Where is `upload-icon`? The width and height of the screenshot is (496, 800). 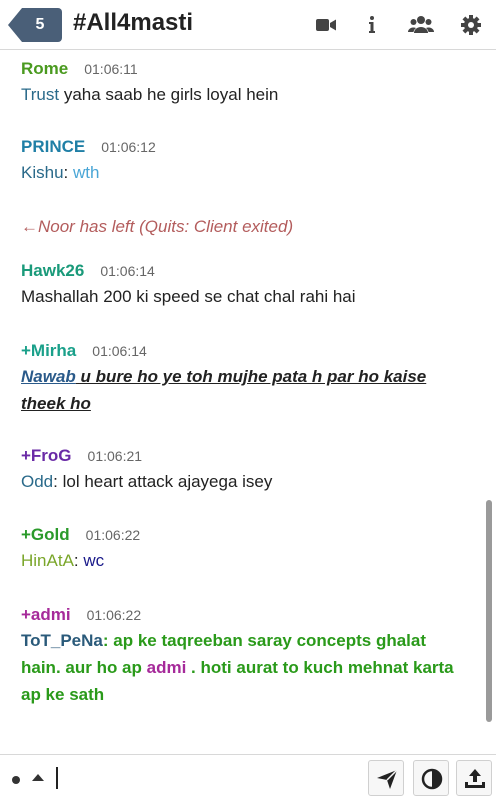
upload-icon is located at coordinates (475, 778).